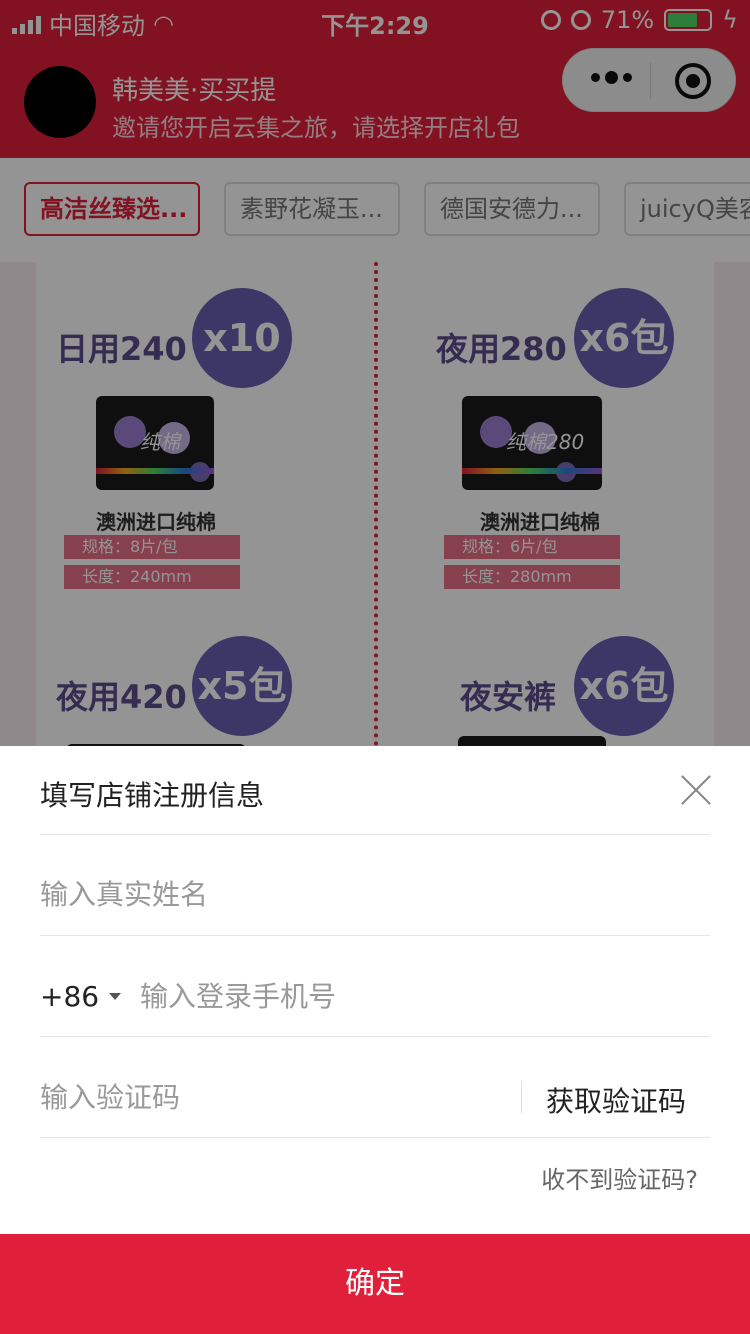 This screenshot has width=750, height=1334. Describe the element at coordinates (521, 1097) in the screenshot. I see `vertical-divider` at that location.